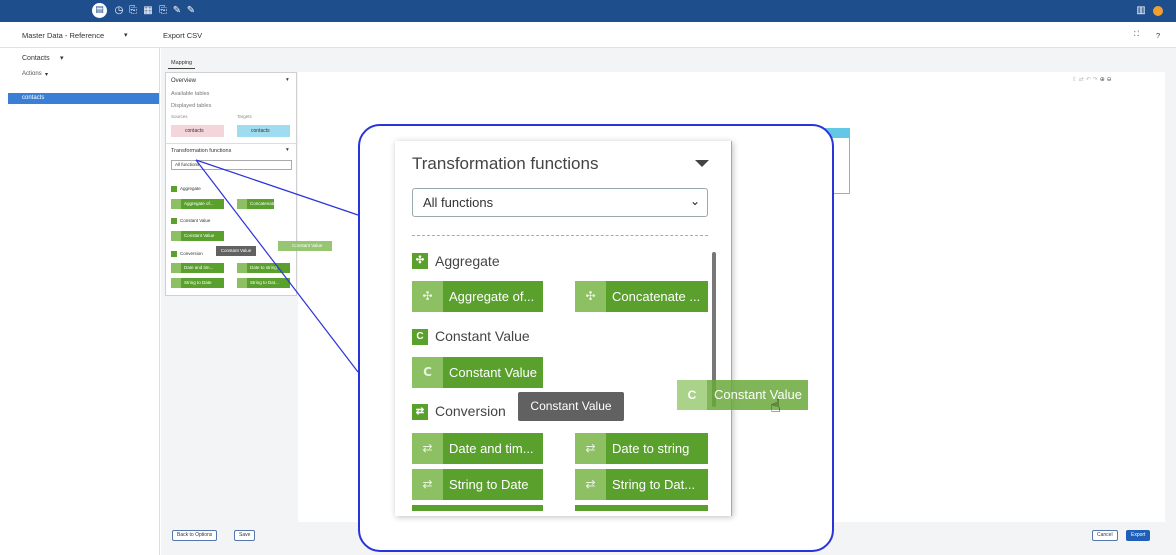  What do you see at coordinates (184, 81) in the screenshot?
I see `overview-title: Overview` at bounding box center [184, 81].